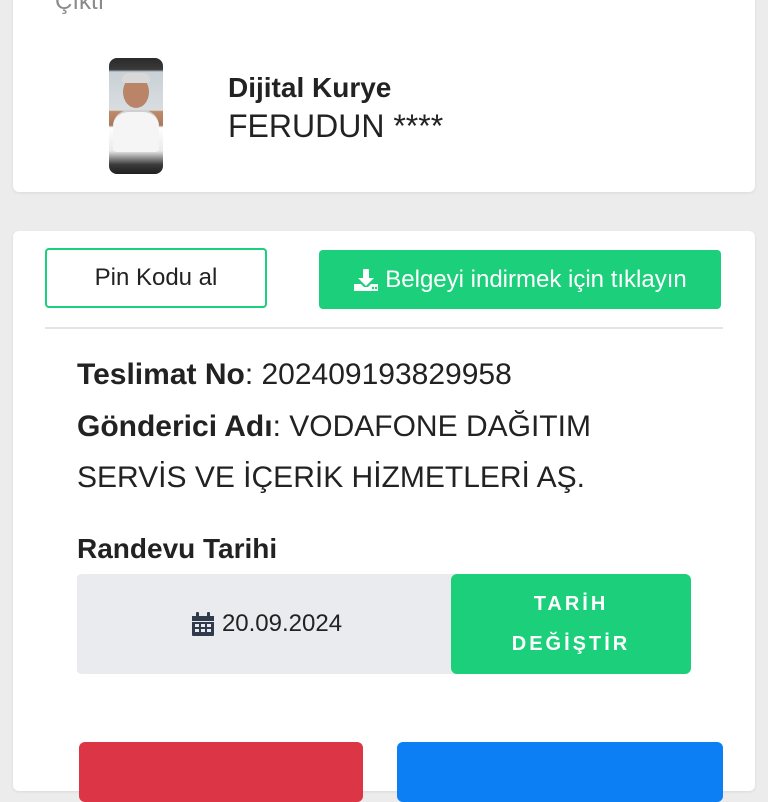 The image size is (768, 802). Describe the element at coordinates (366, 280) in the screenshot. I see `download-icon` at that location.